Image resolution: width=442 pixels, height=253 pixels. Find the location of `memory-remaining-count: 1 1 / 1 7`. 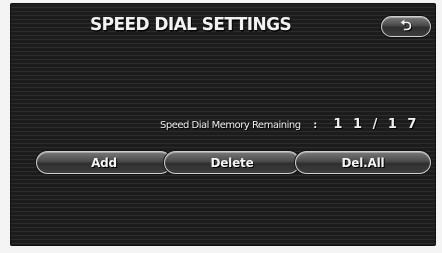

memory-remaining-count: 1 1 / 1 7 is located at coordinates (376, 124).